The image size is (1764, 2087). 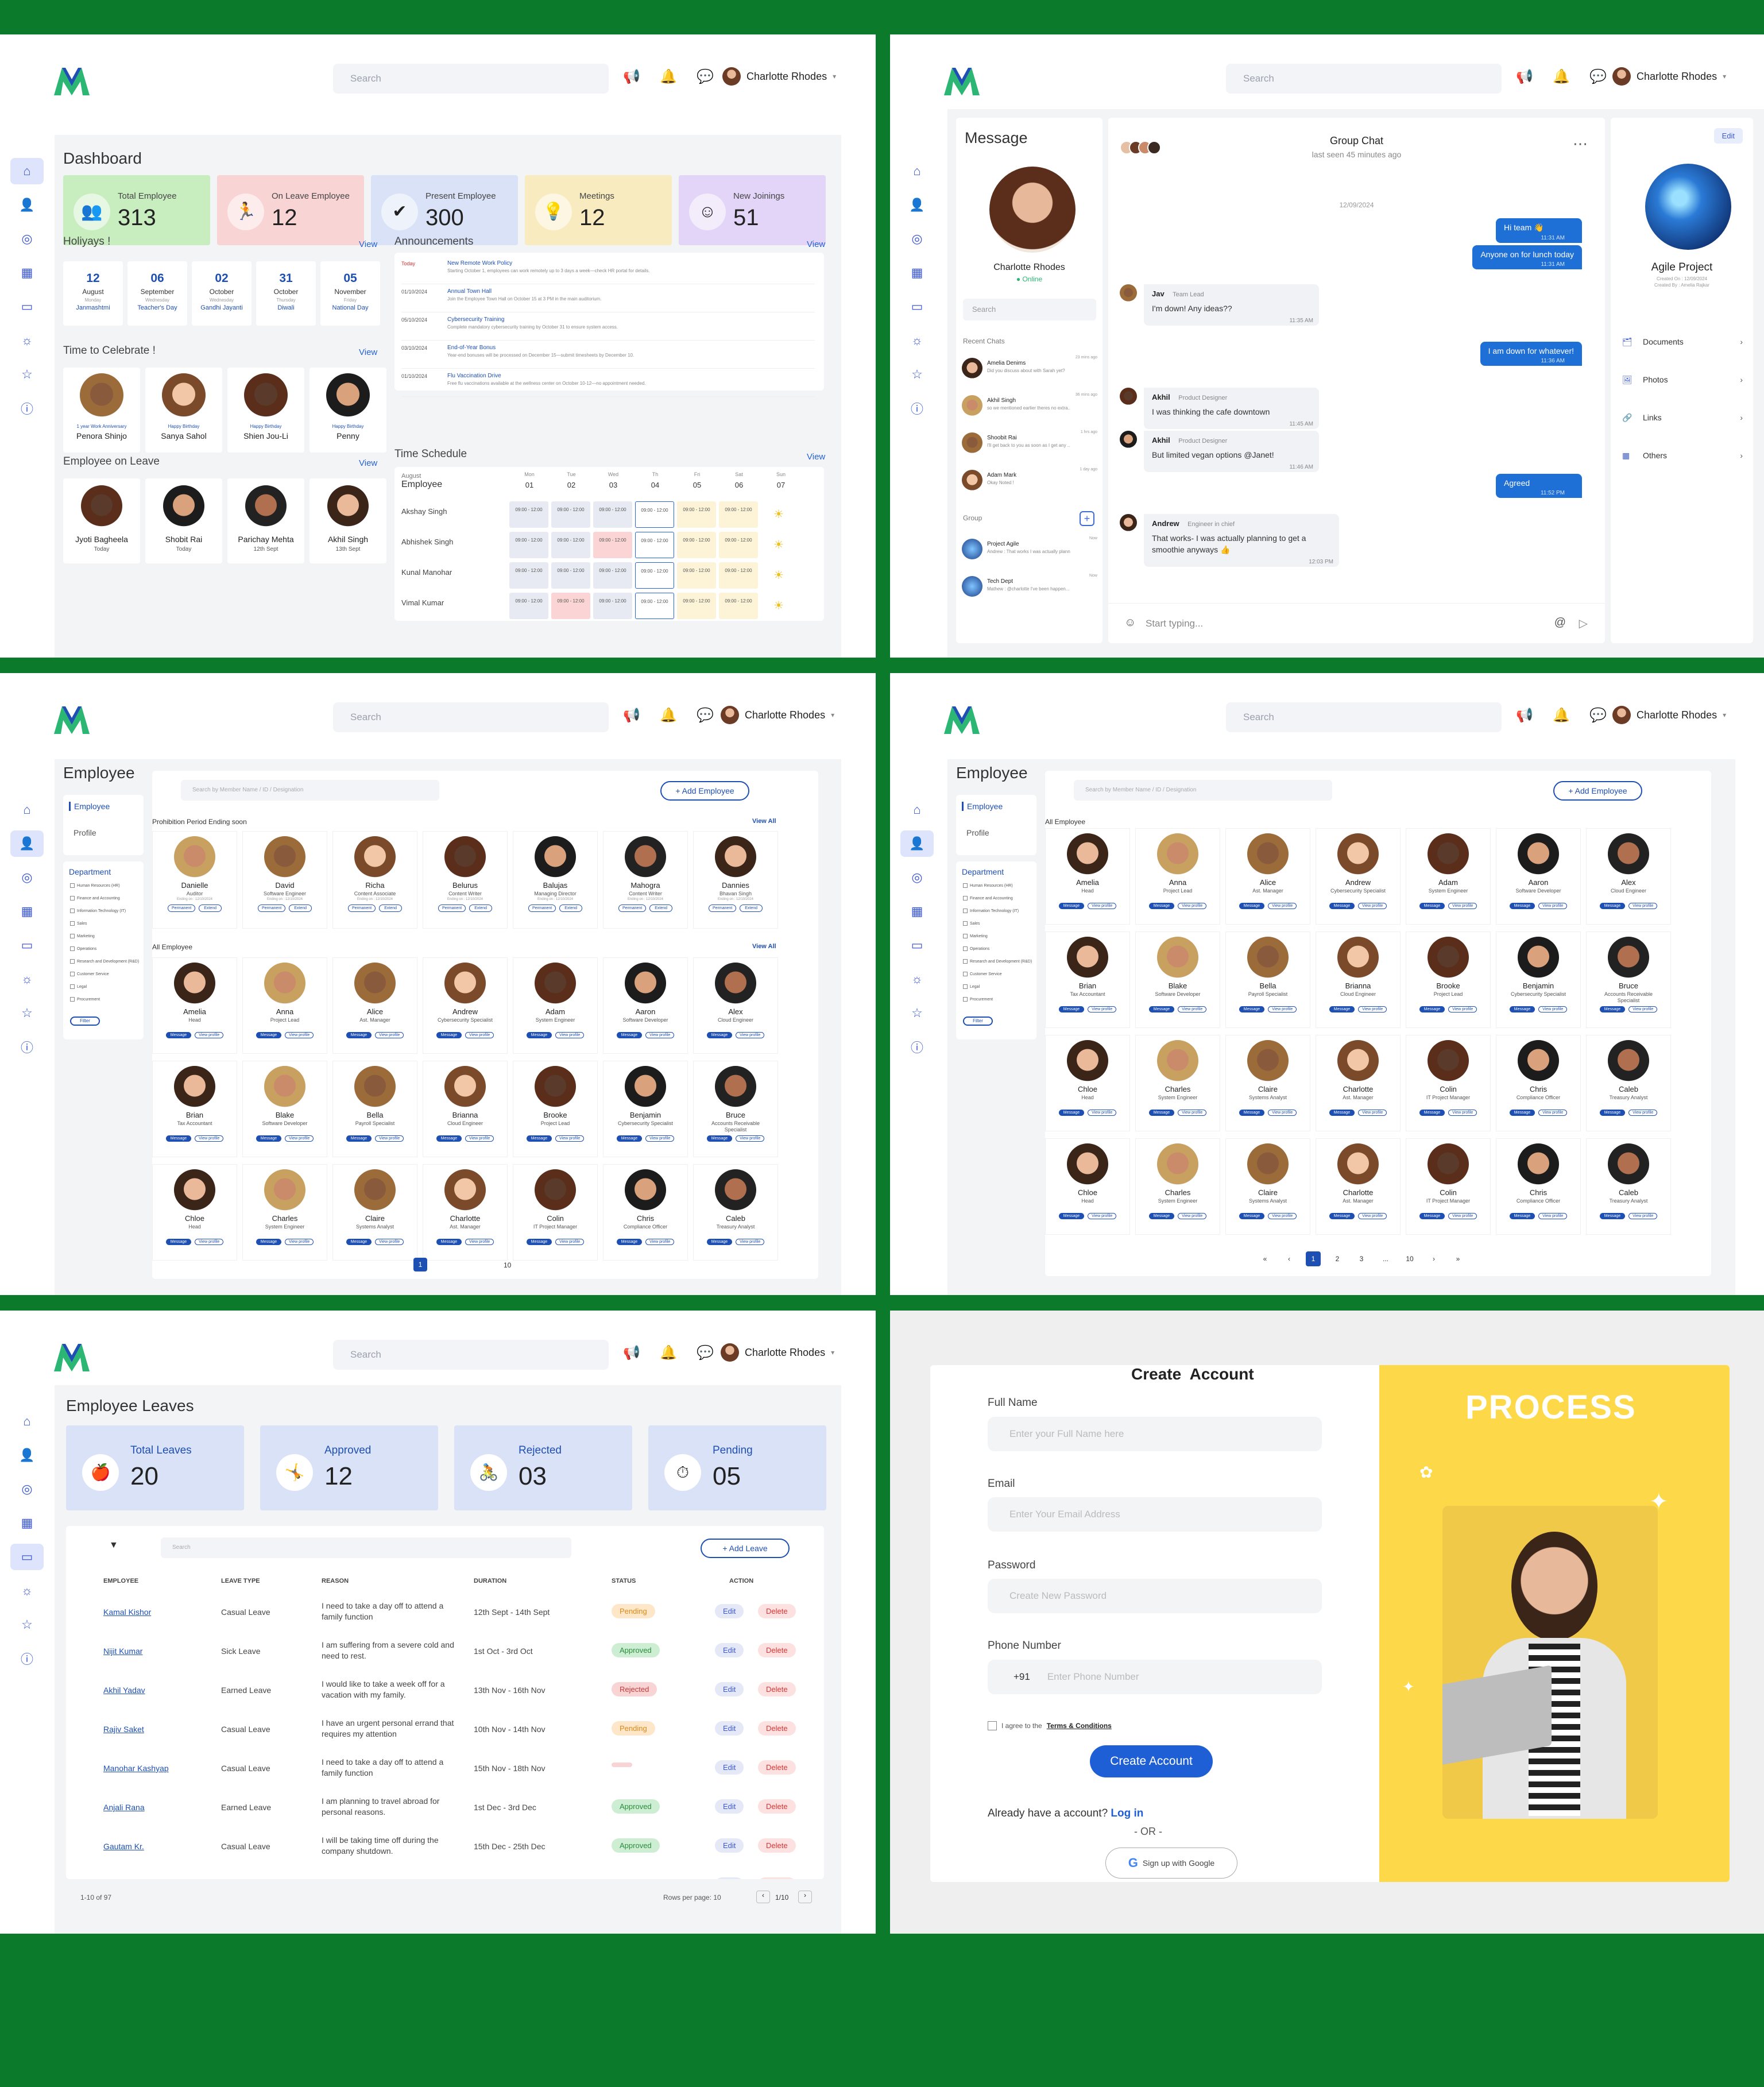 What do you see at coordinates (705, 715) in the screenshot?
I see `chat-icon: 💬` at bounding box center [705, 715].